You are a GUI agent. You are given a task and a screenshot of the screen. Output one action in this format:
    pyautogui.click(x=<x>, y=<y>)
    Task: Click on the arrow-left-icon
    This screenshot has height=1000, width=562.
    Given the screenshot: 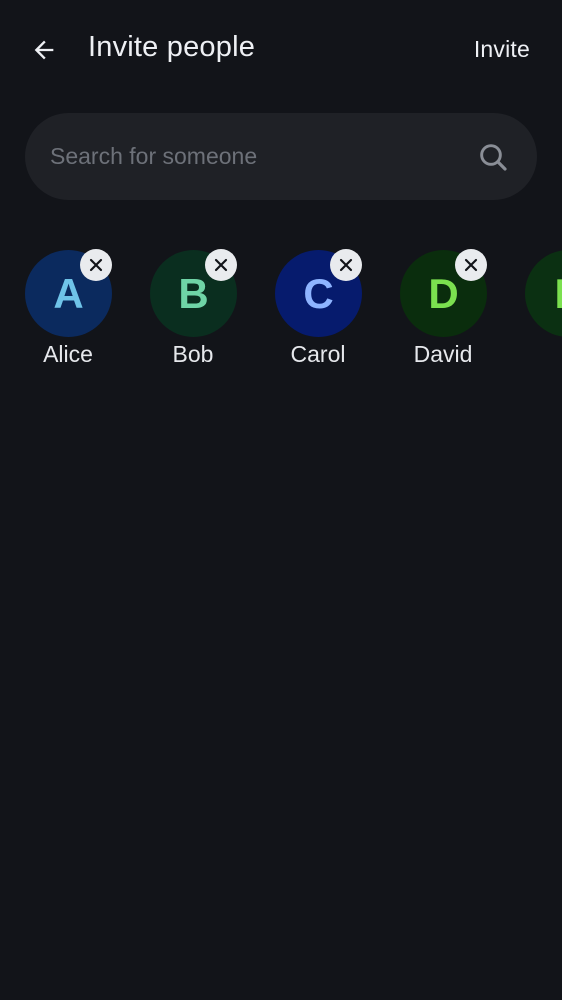 What is the action you would take?
    pyautogui.click(x=44, y=50)
    